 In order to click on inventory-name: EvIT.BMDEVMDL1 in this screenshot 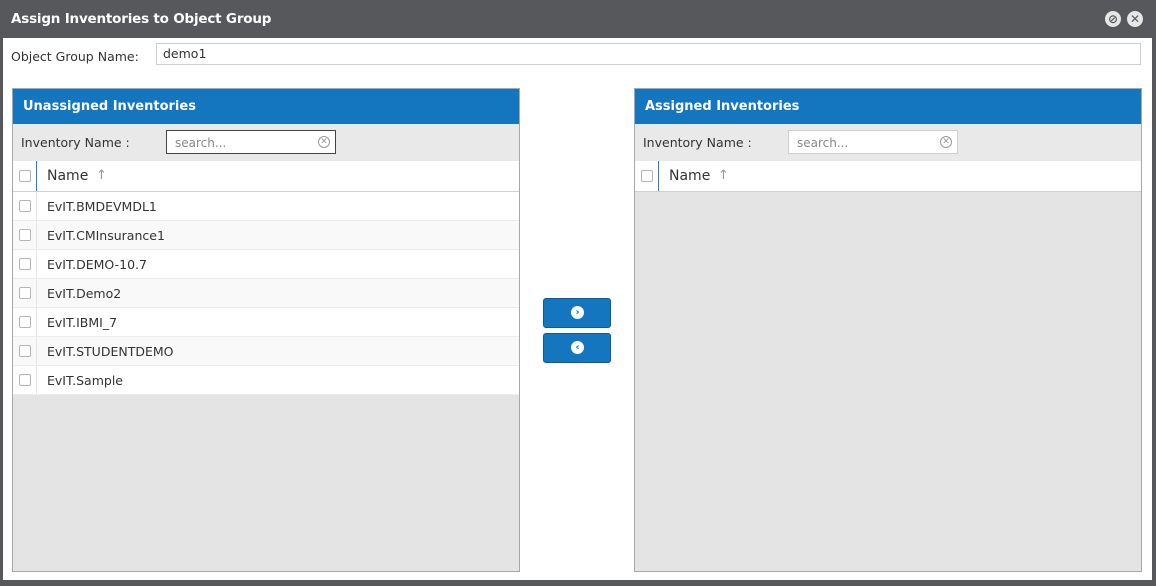, I will do `click(102, 206)`.